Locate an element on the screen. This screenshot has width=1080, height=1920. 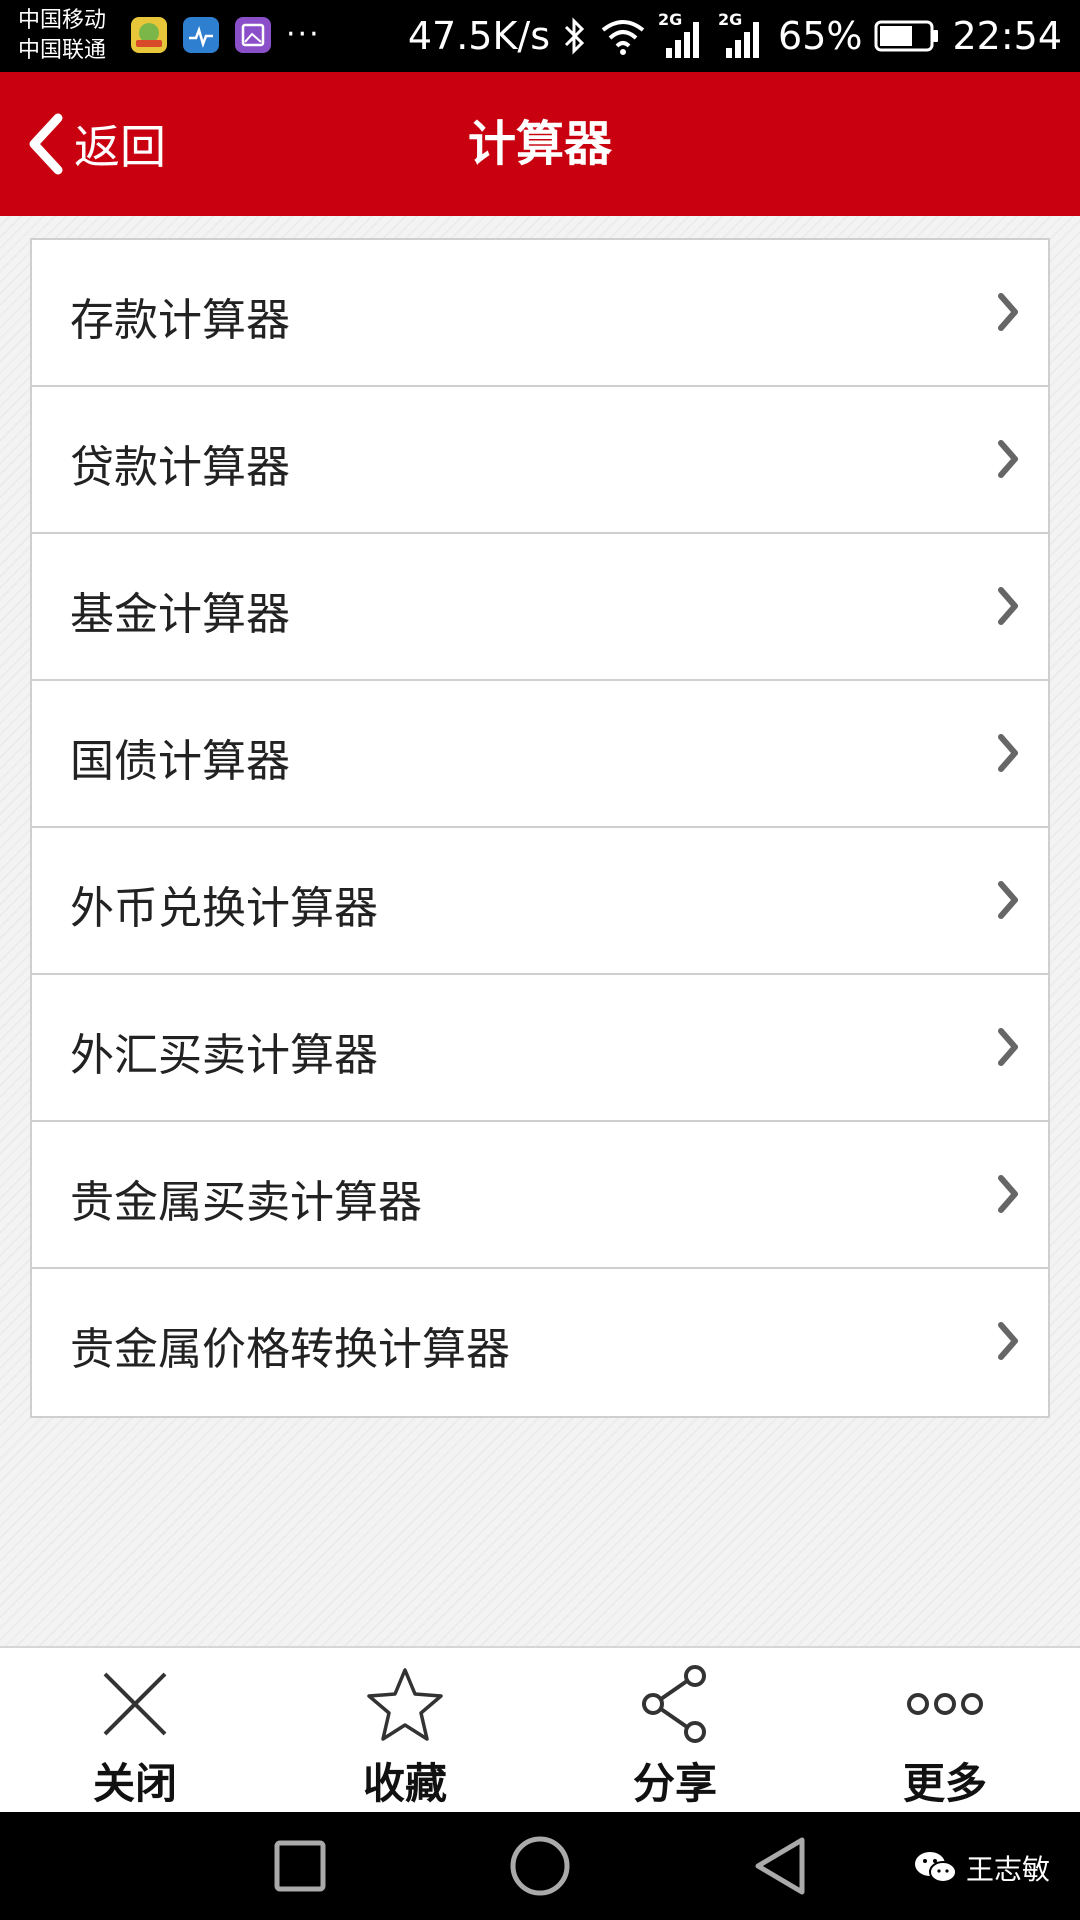
signal-indicator-1: 2G is located at coordinates (682, 35).